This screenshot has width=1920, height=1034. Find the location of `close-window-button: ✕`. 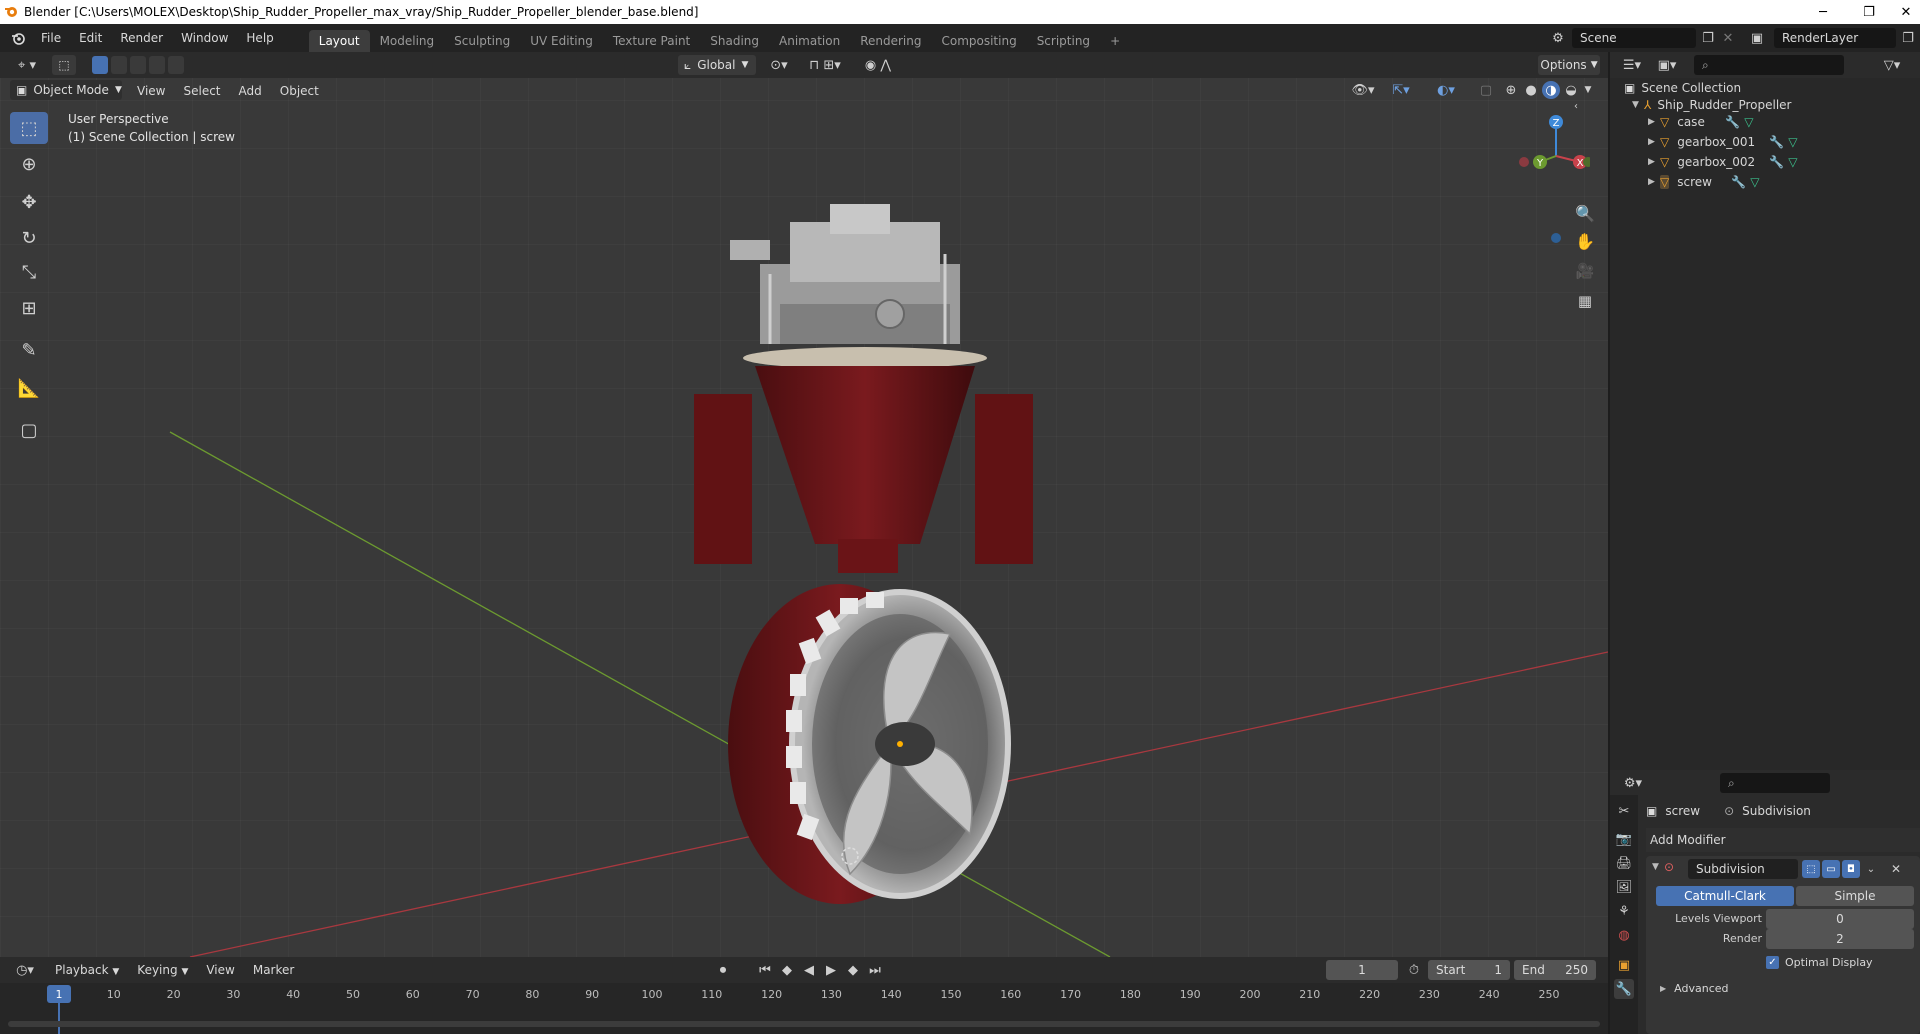

close-window-button: ✕ is located at coordinates (1906, 12).